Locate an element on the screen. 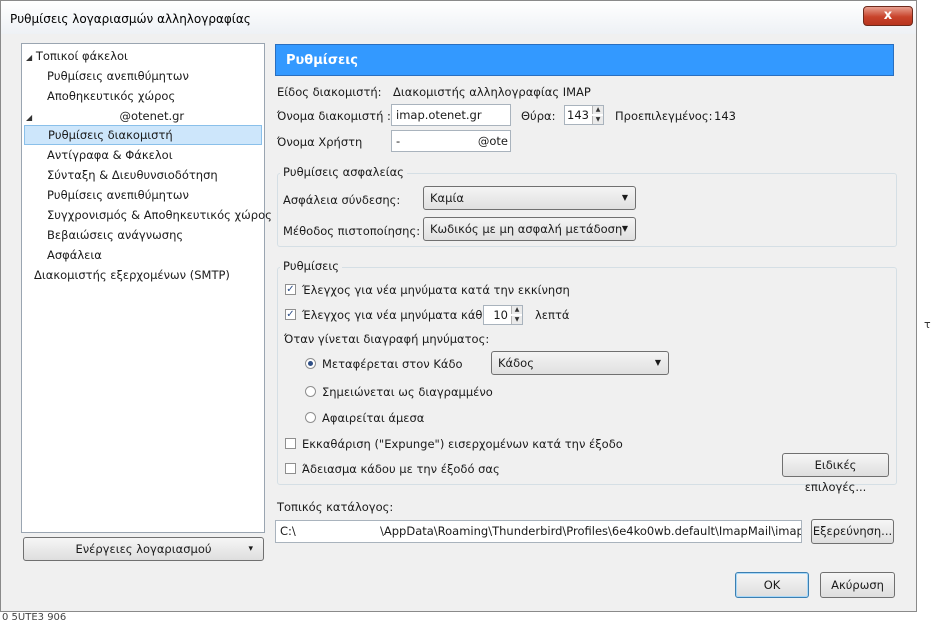 The image size is (934, 623). account-actions-label: Ενέργειες λογαριασμού is located at coordinates (143, 549).